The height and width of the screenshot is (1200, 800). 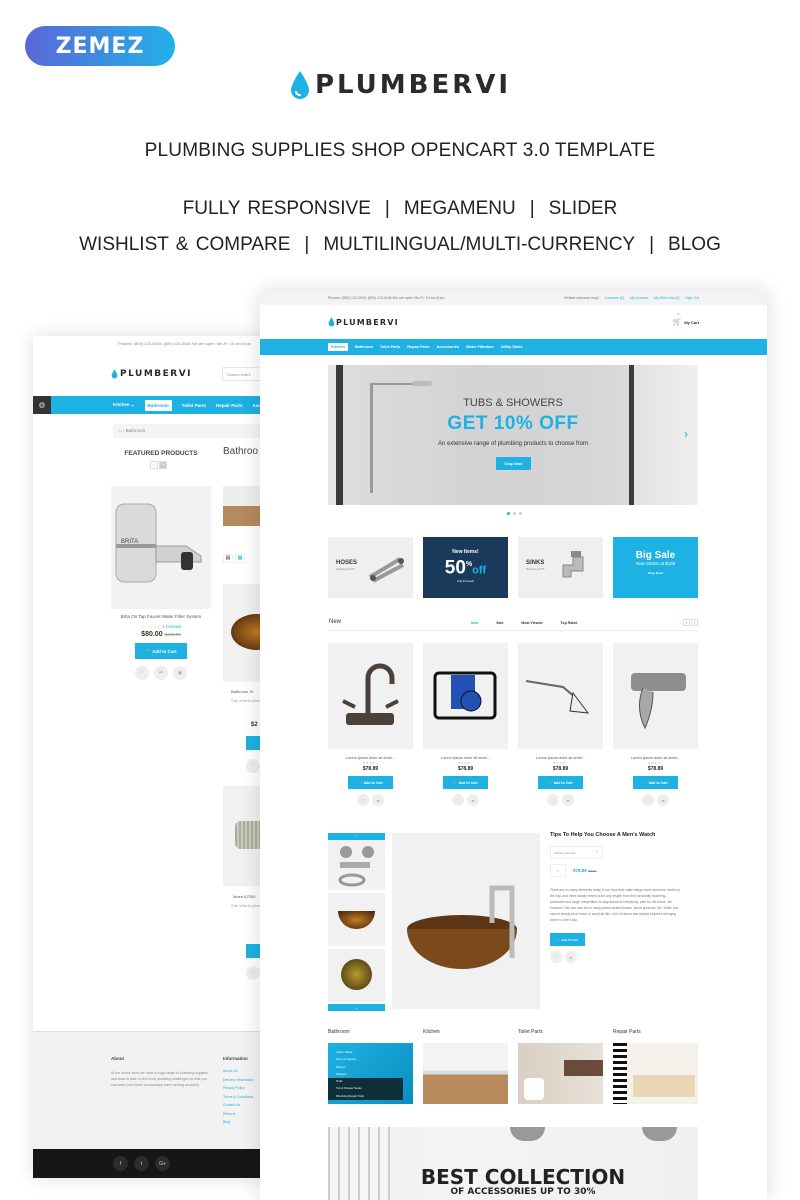 I want to click on banner-hoses: HOSES Starting at $ 375, so click(x=370, y=567).